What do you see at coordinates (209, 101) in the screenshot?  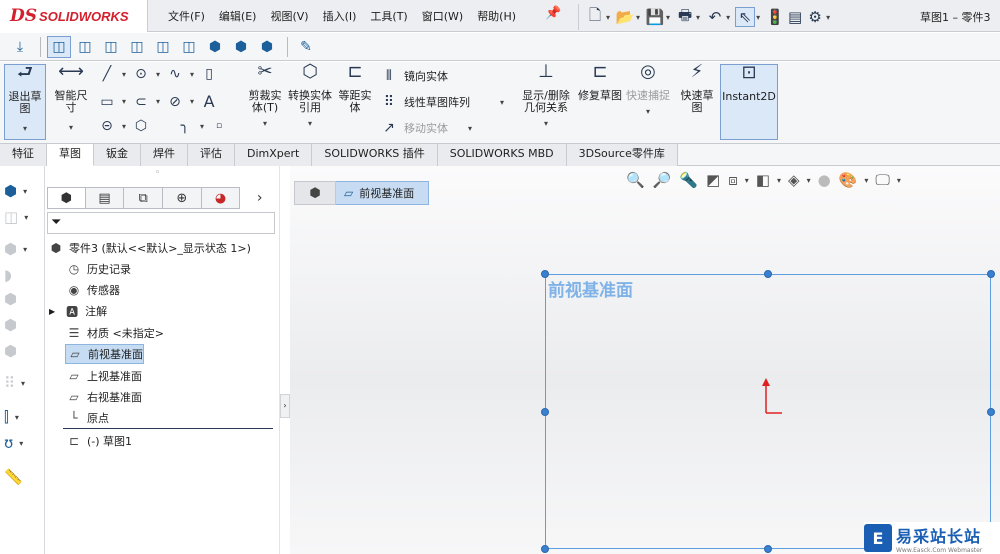 I see `text-a-icon: A` at bounding box center [209, 101].